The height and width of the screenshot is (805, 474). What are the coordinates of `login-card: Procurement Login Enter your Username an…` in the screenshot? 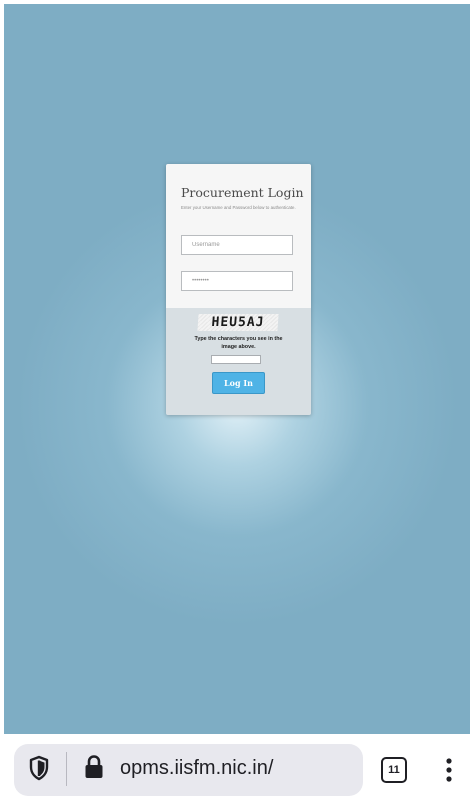 It's located at (238, 289).